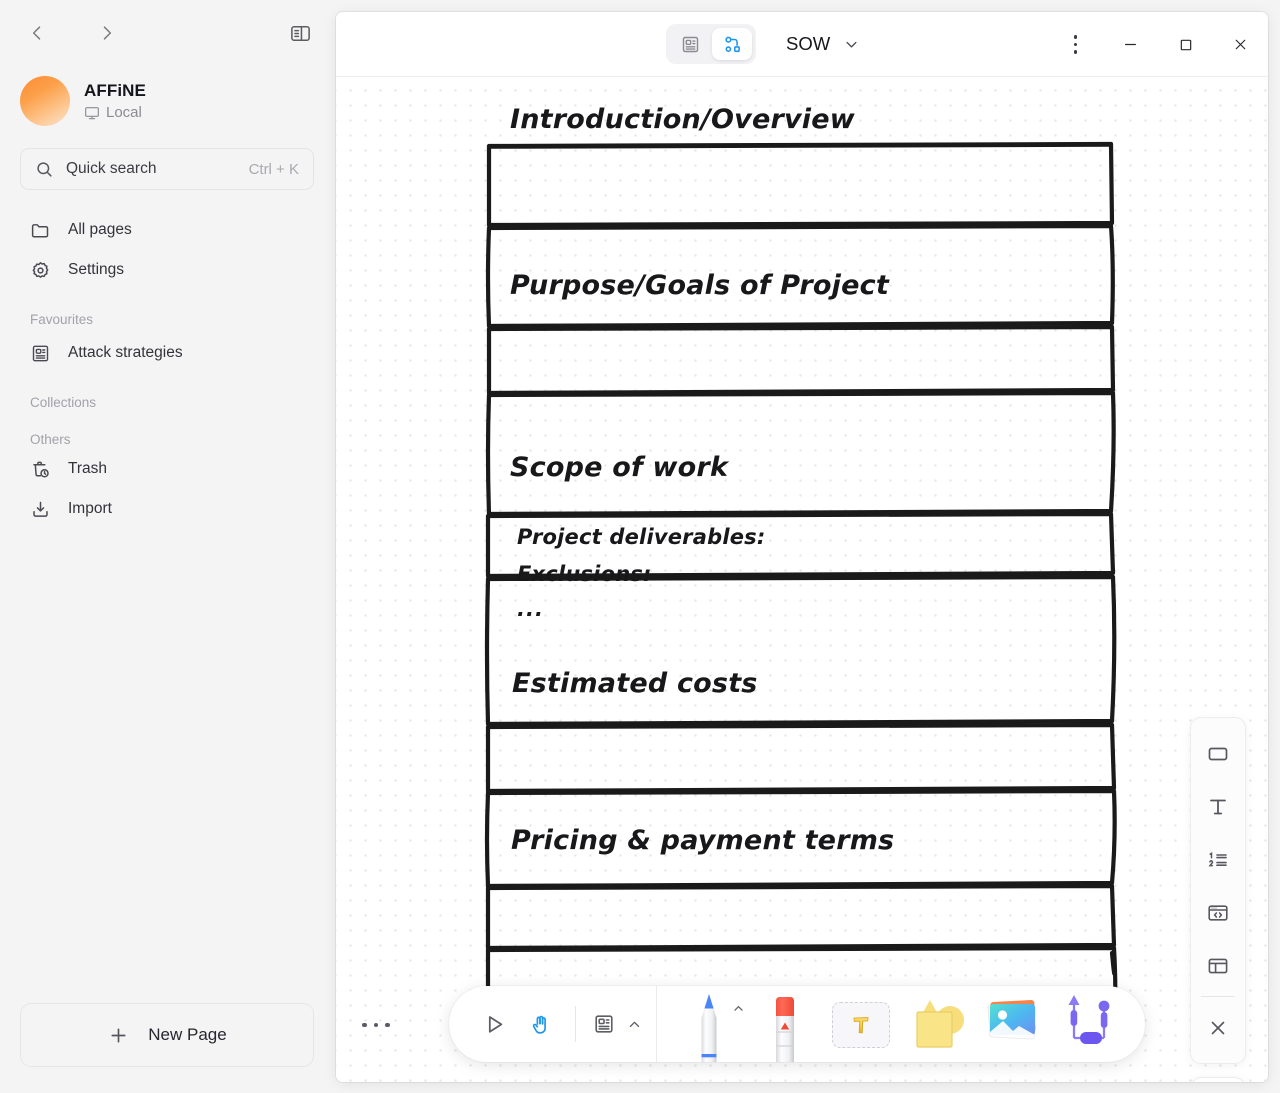  Describe the element at coordinates (711, 44) in the screenshot. I see `editor-mode-switch` at that location.